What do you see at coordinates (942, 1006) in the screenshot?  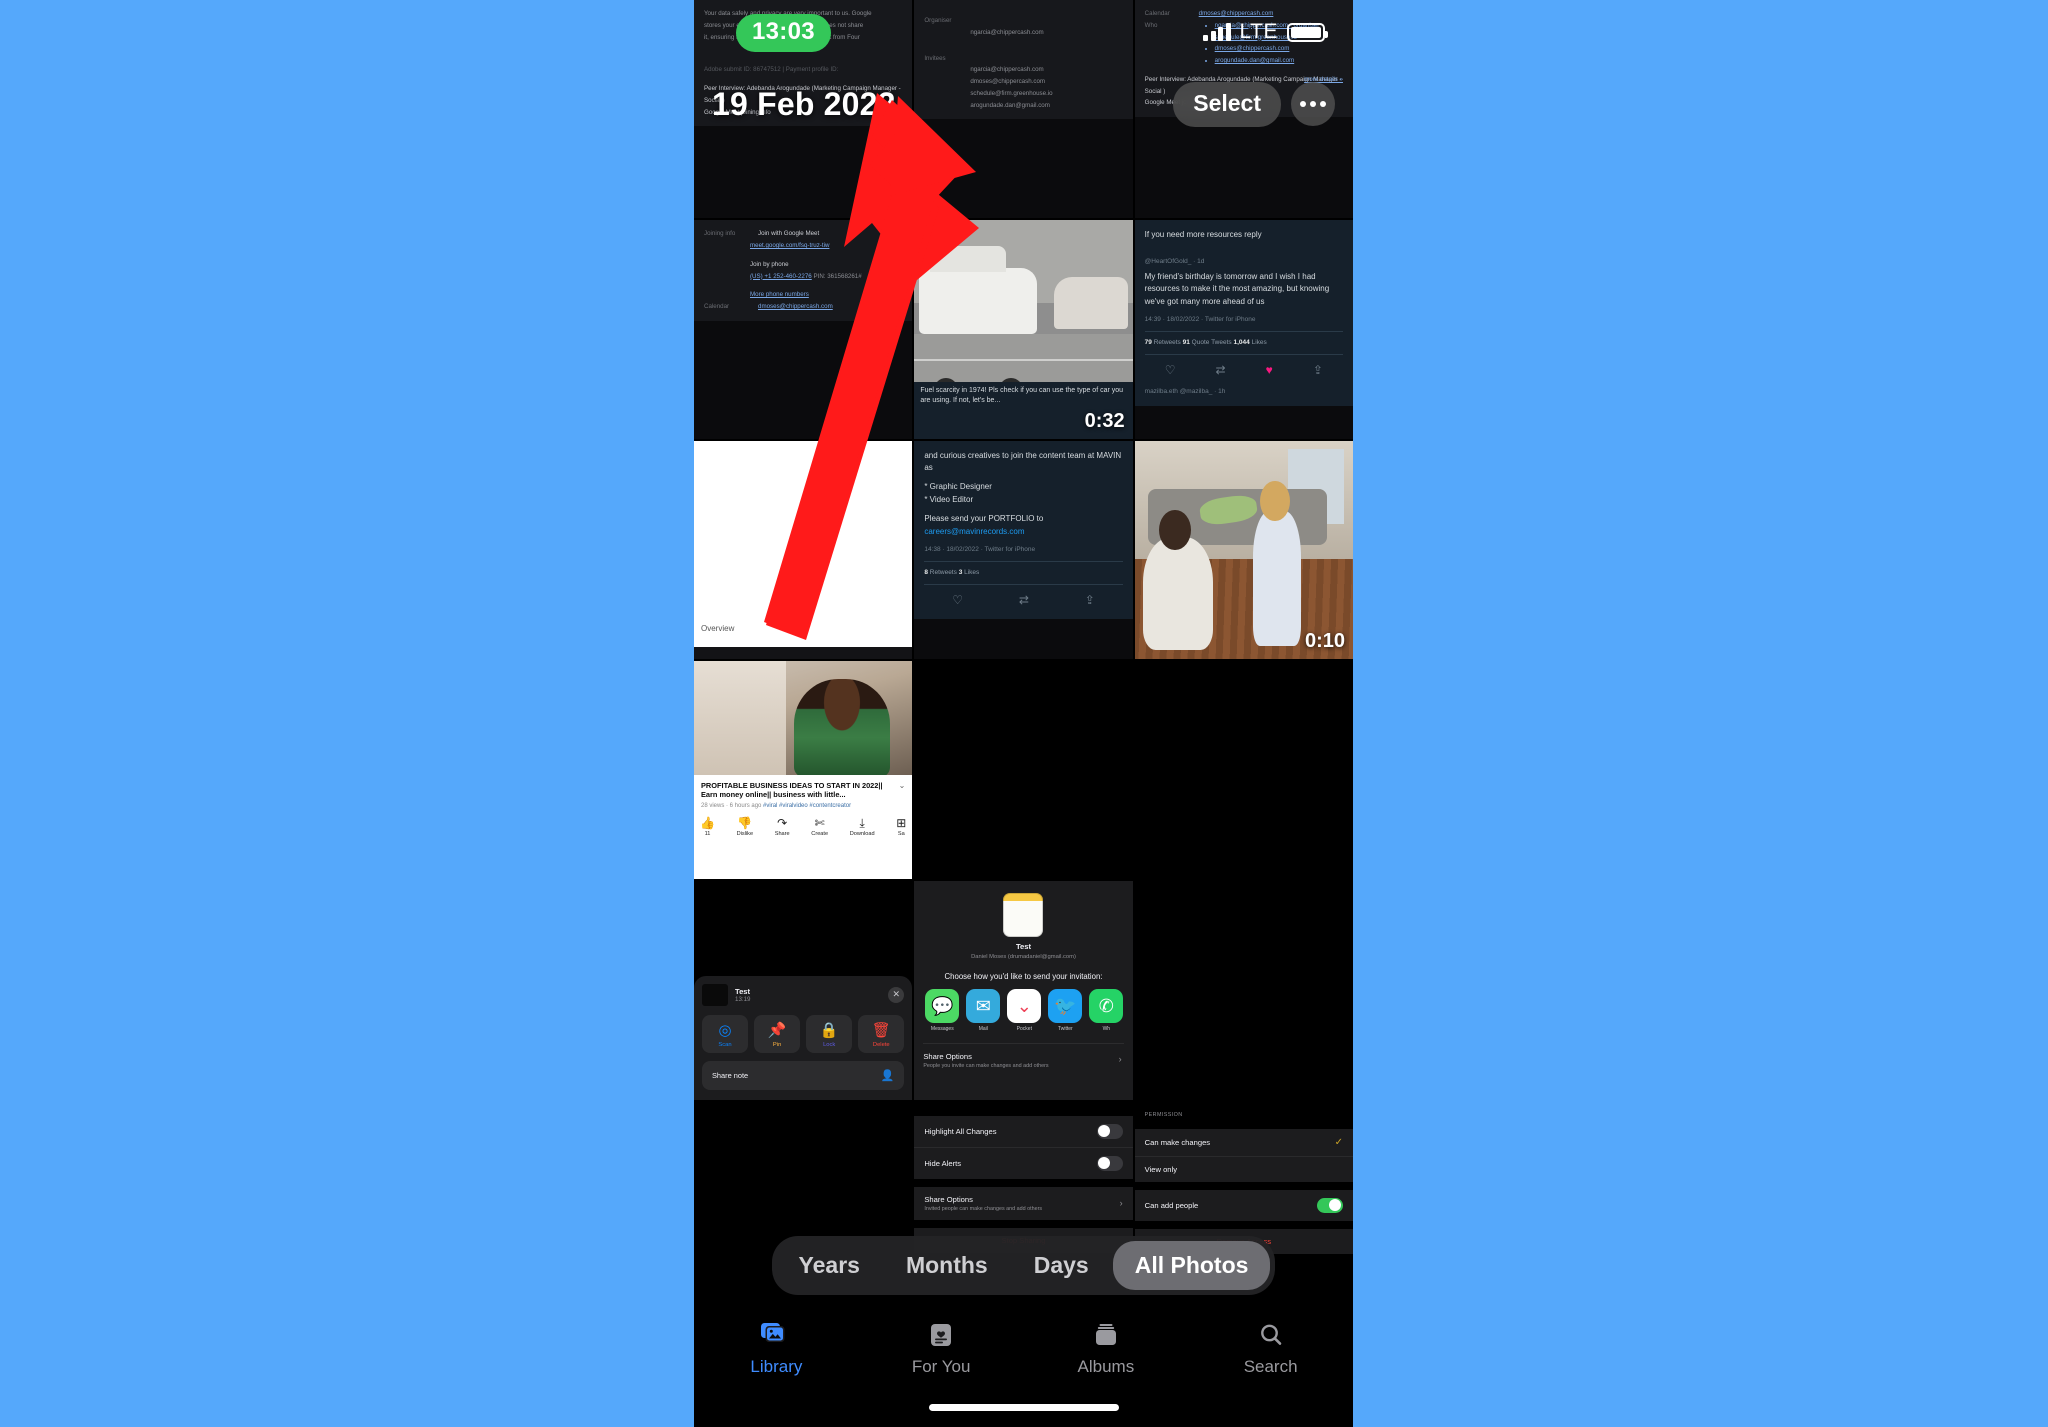 I see `messages-icon: 💬` at bounding box center [942, 1006].